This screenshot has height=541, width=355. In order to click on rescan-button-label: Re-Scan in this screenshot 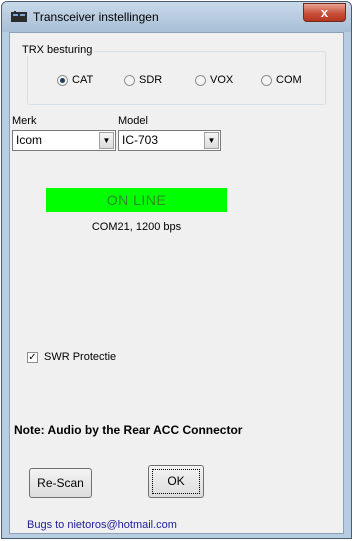, I will do `click(60, 483)`.